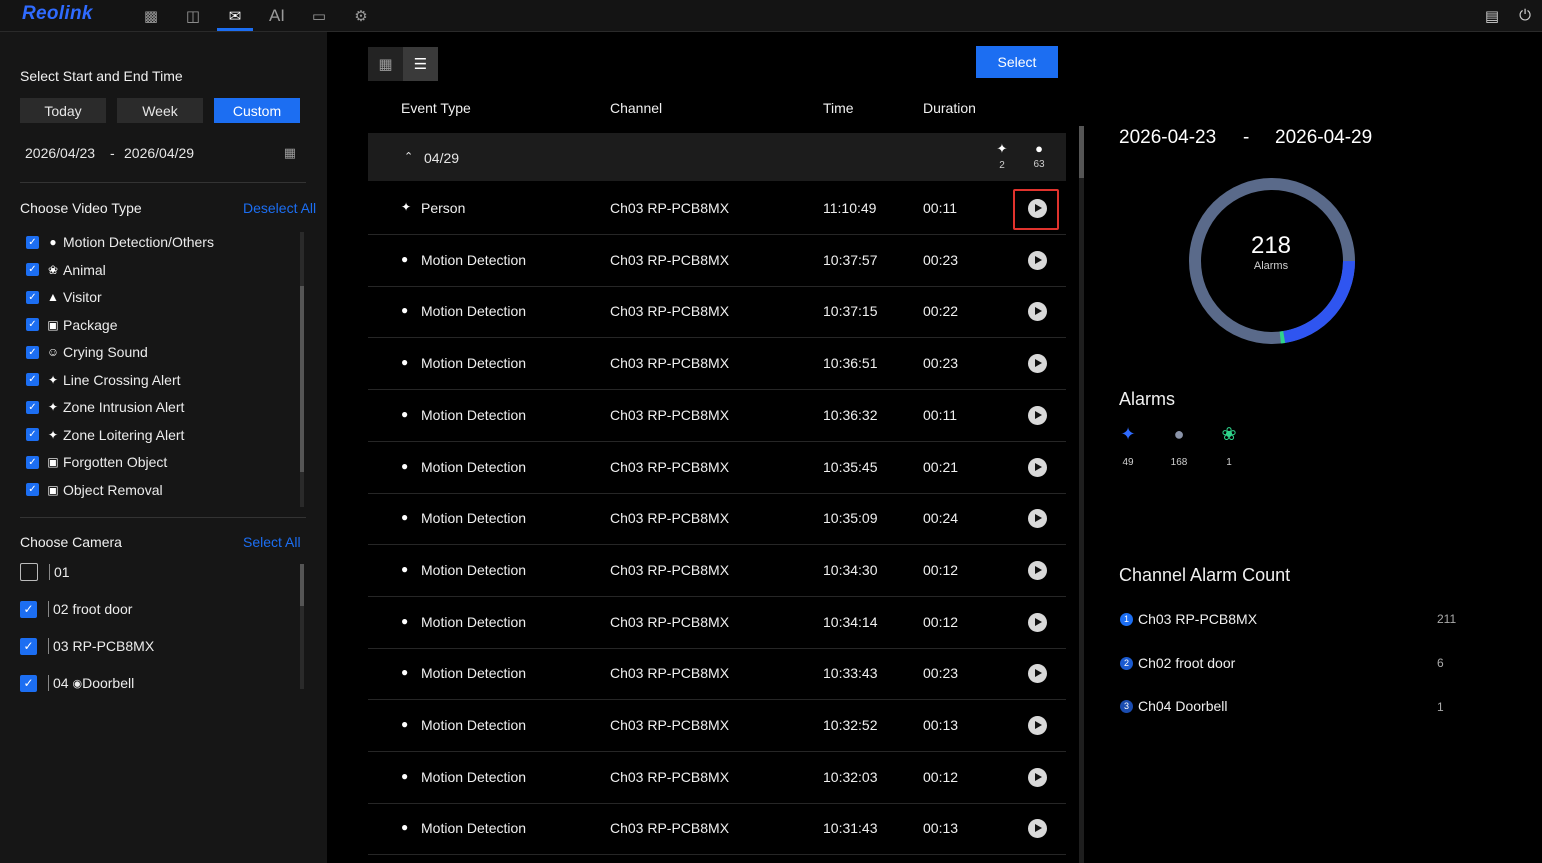 This screenshot has height=863, width=1542. What do you see at coordinates (66, 270) in the screenshot?
I see `video-type-item: ✓ ❀ Animal` at bounding box center [66, 270].